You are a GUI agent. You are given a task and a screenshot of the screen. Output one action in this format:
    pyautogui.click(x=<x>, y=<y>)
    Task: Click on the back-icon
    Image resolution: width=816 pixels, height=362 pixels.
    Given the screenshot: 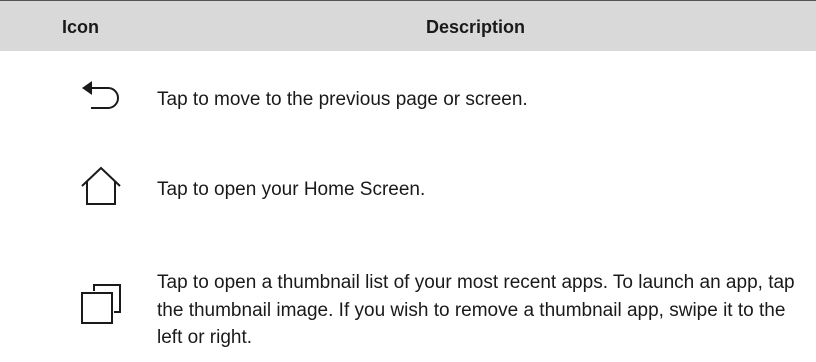 What is the action you would take?
    pyautogui.click(x=101, y=99)
    